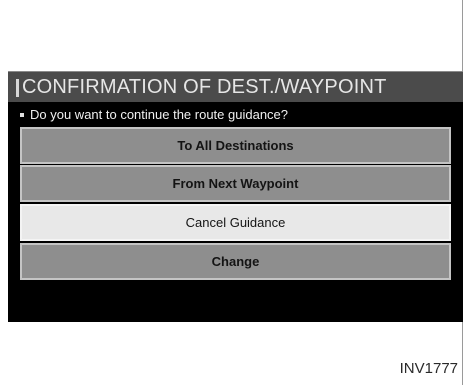  I want to click on title-accent-bar, so click(17, 88).